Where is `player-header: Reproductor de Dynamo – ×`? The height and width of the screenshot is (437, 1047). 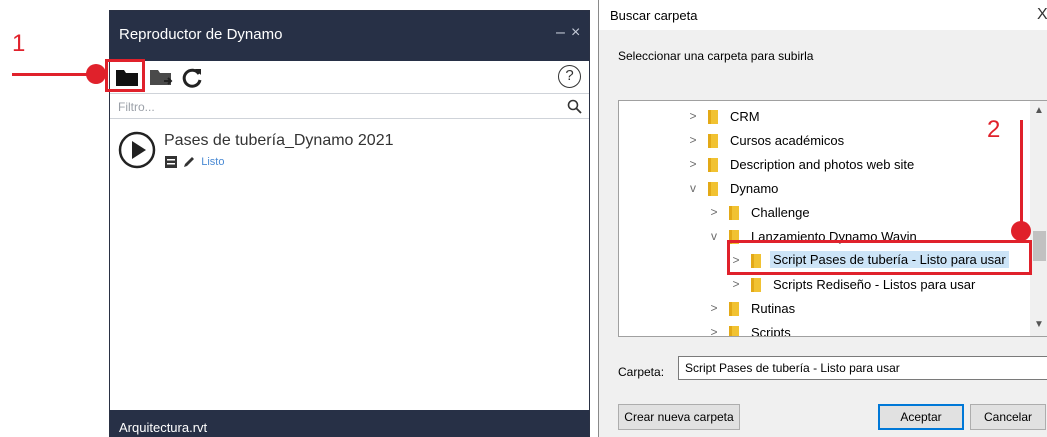 player-header: Reproductor de Dynamo – × is located at coordinates (349, 36).